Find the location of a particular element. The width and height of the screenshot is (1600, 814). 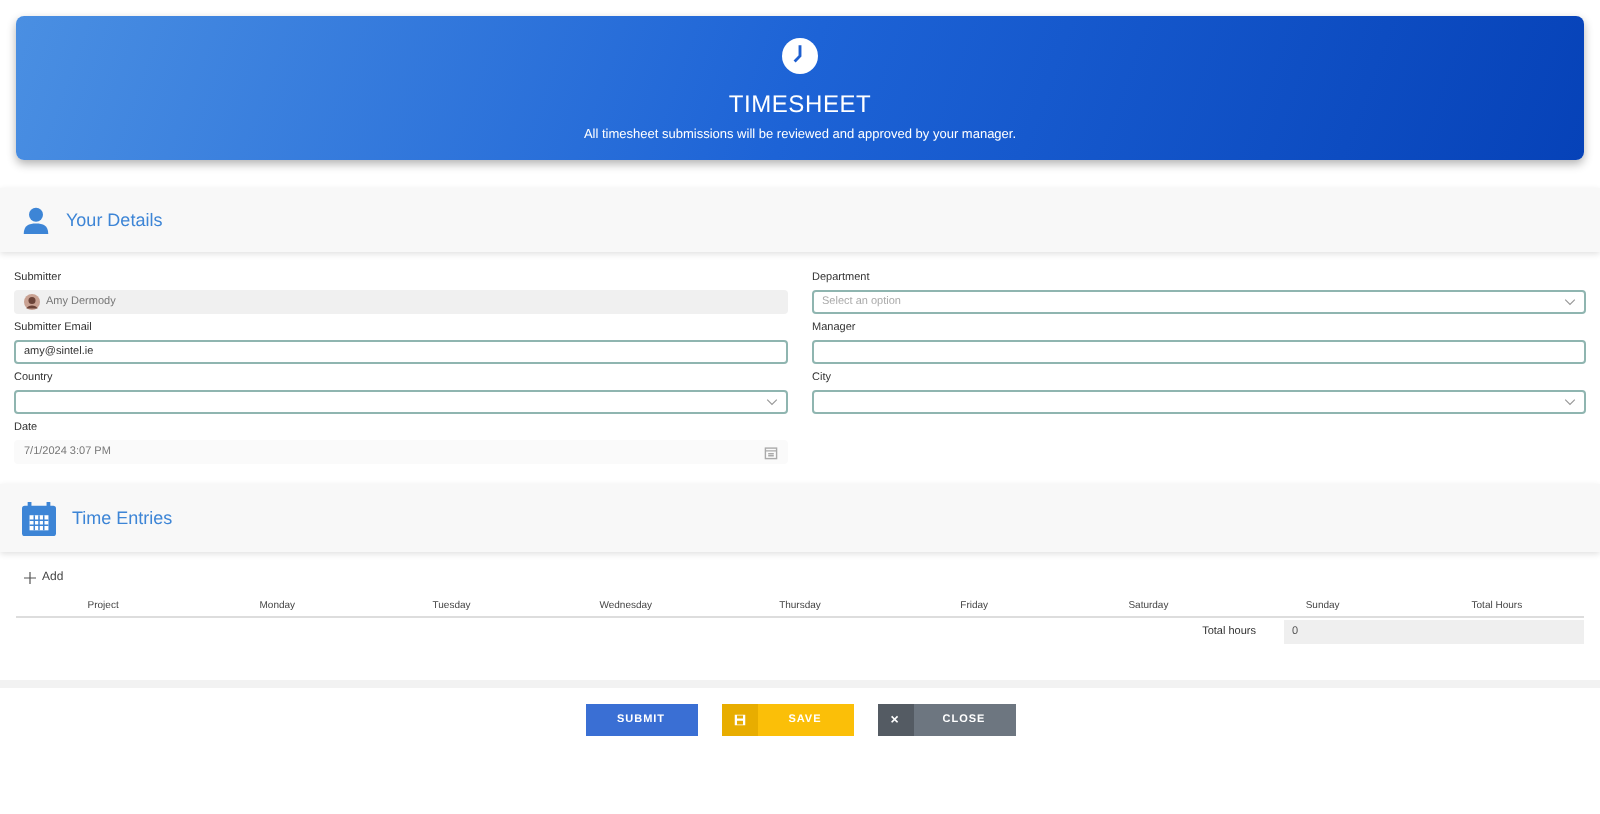

clock-icon is located at coordinates (800, 56).